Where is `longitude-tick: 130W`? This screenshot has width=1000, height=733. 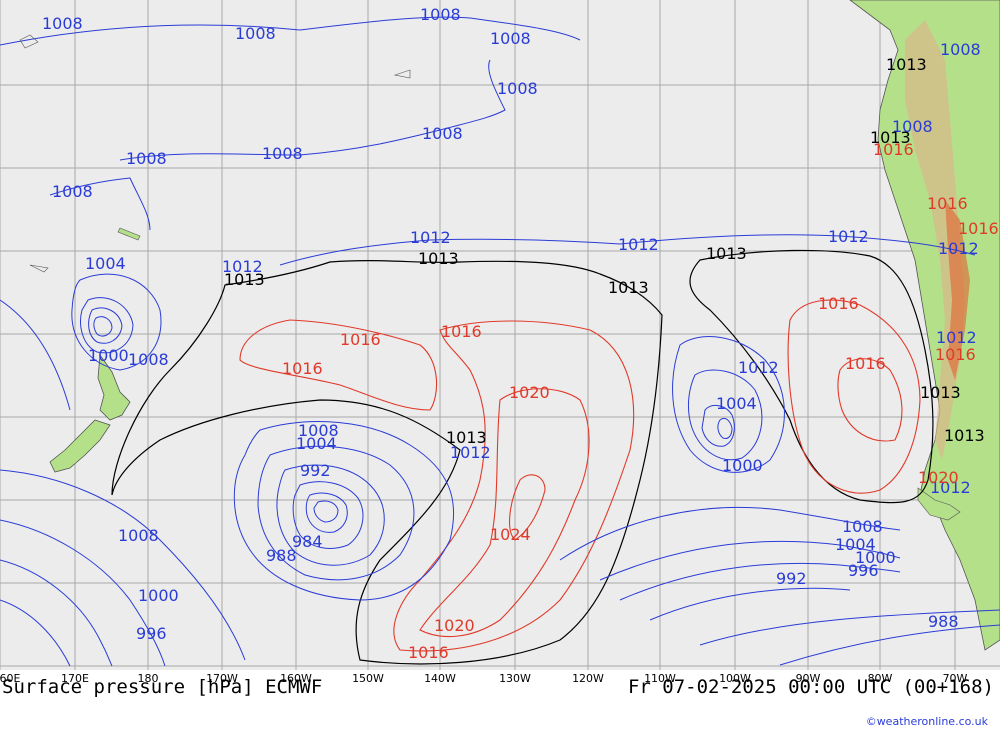 longitude-tick: 130W is located at coordinates (515, 678).